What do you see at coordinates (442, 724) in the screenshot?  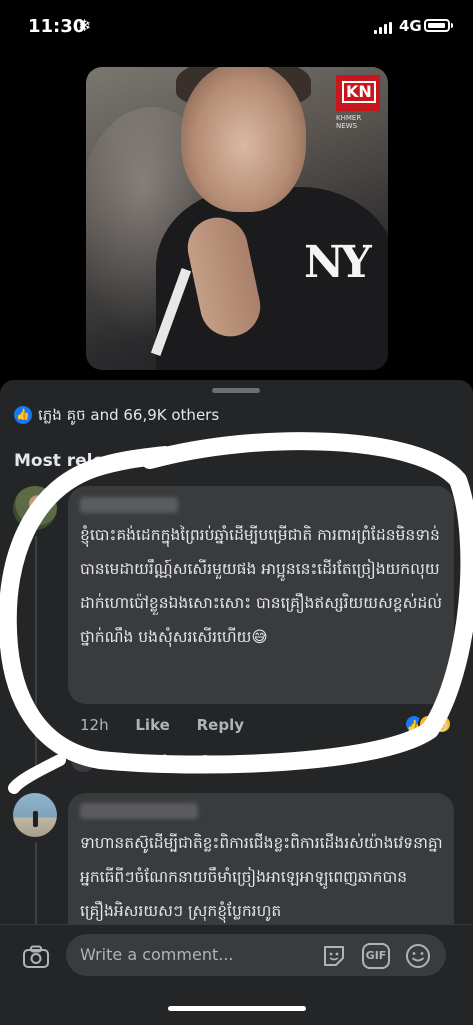 I see `sad-reaction-icon: 😥` at bounding box center [442, 724].